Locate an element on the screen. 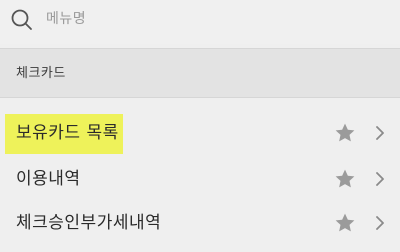  section-title: 체크카드 is located at coordinates (41, 73).